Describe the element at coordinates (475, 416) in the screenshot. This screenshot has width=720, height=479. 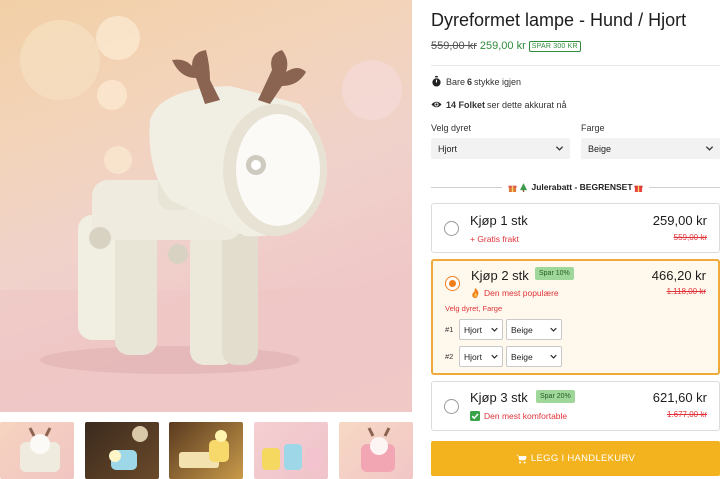
I see `checkbox-icon` at that location.